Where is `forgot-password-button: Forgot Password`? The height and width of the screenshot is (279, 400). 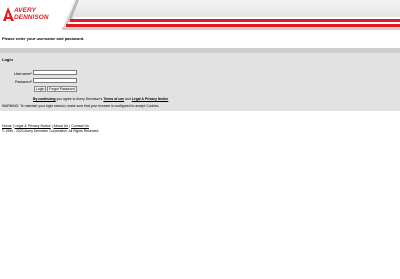 forgot-password-button: Forgot Password is located at coordinates (62, 89).